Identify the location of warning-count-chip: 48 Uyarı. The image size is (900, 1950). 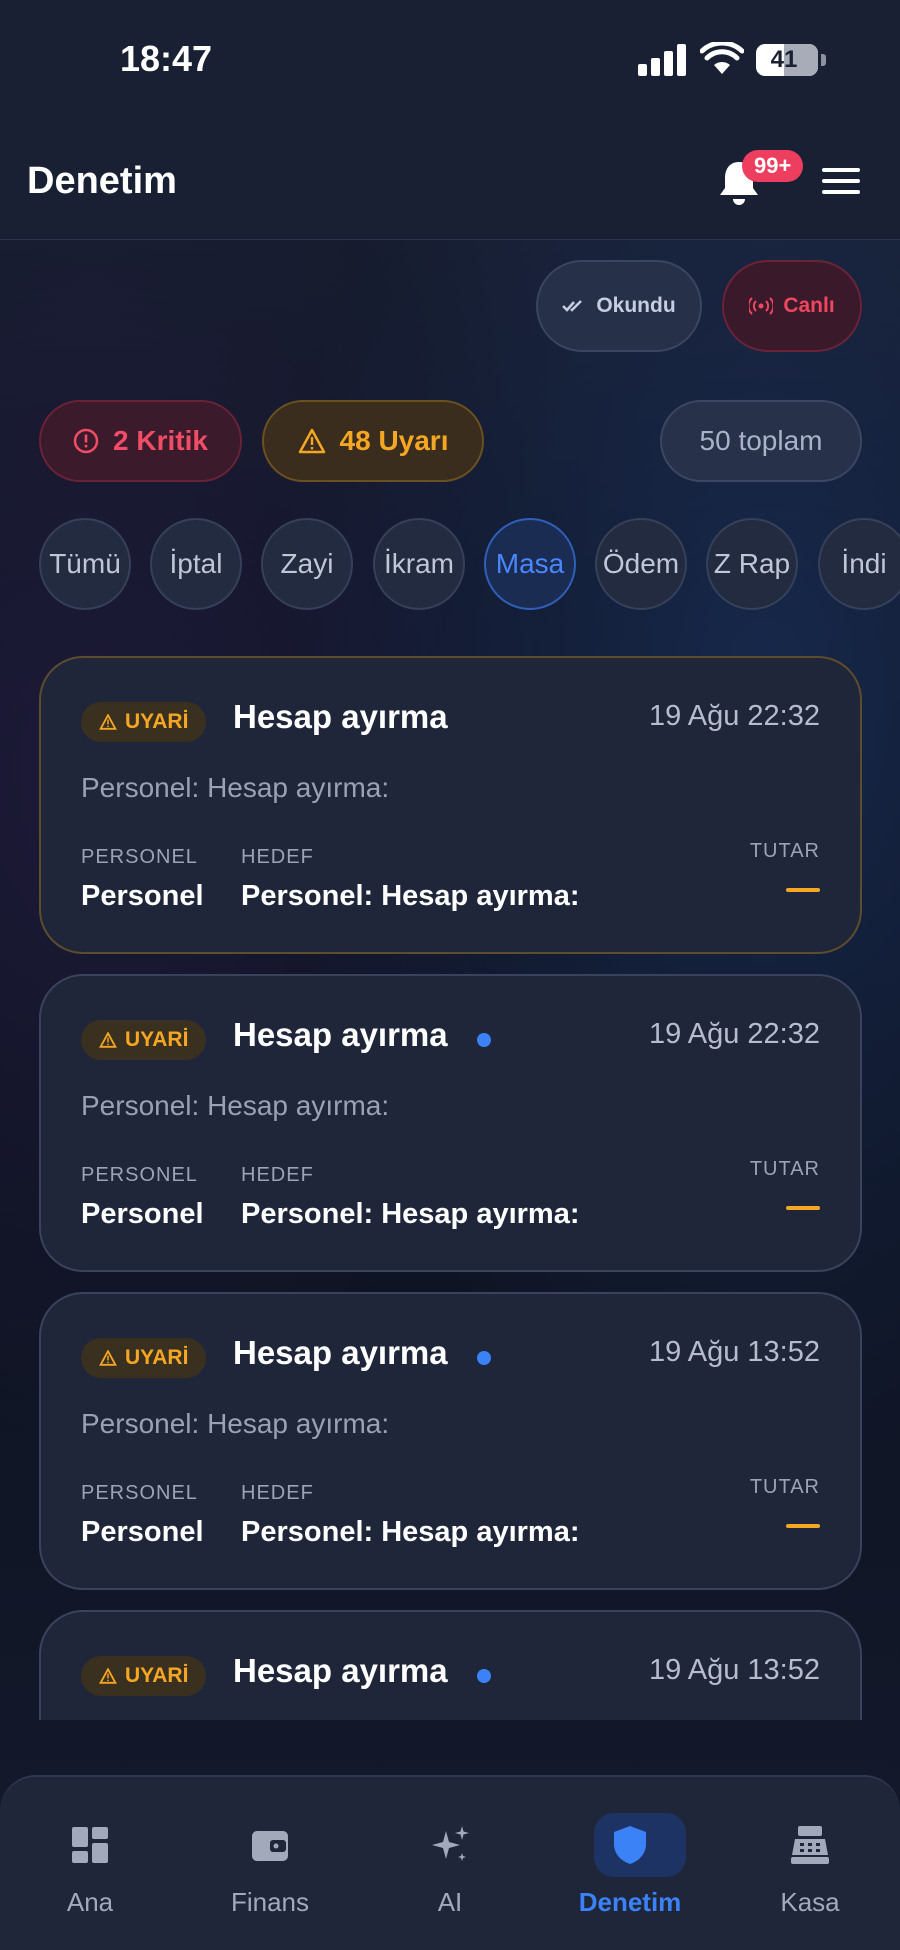
(373, 441).